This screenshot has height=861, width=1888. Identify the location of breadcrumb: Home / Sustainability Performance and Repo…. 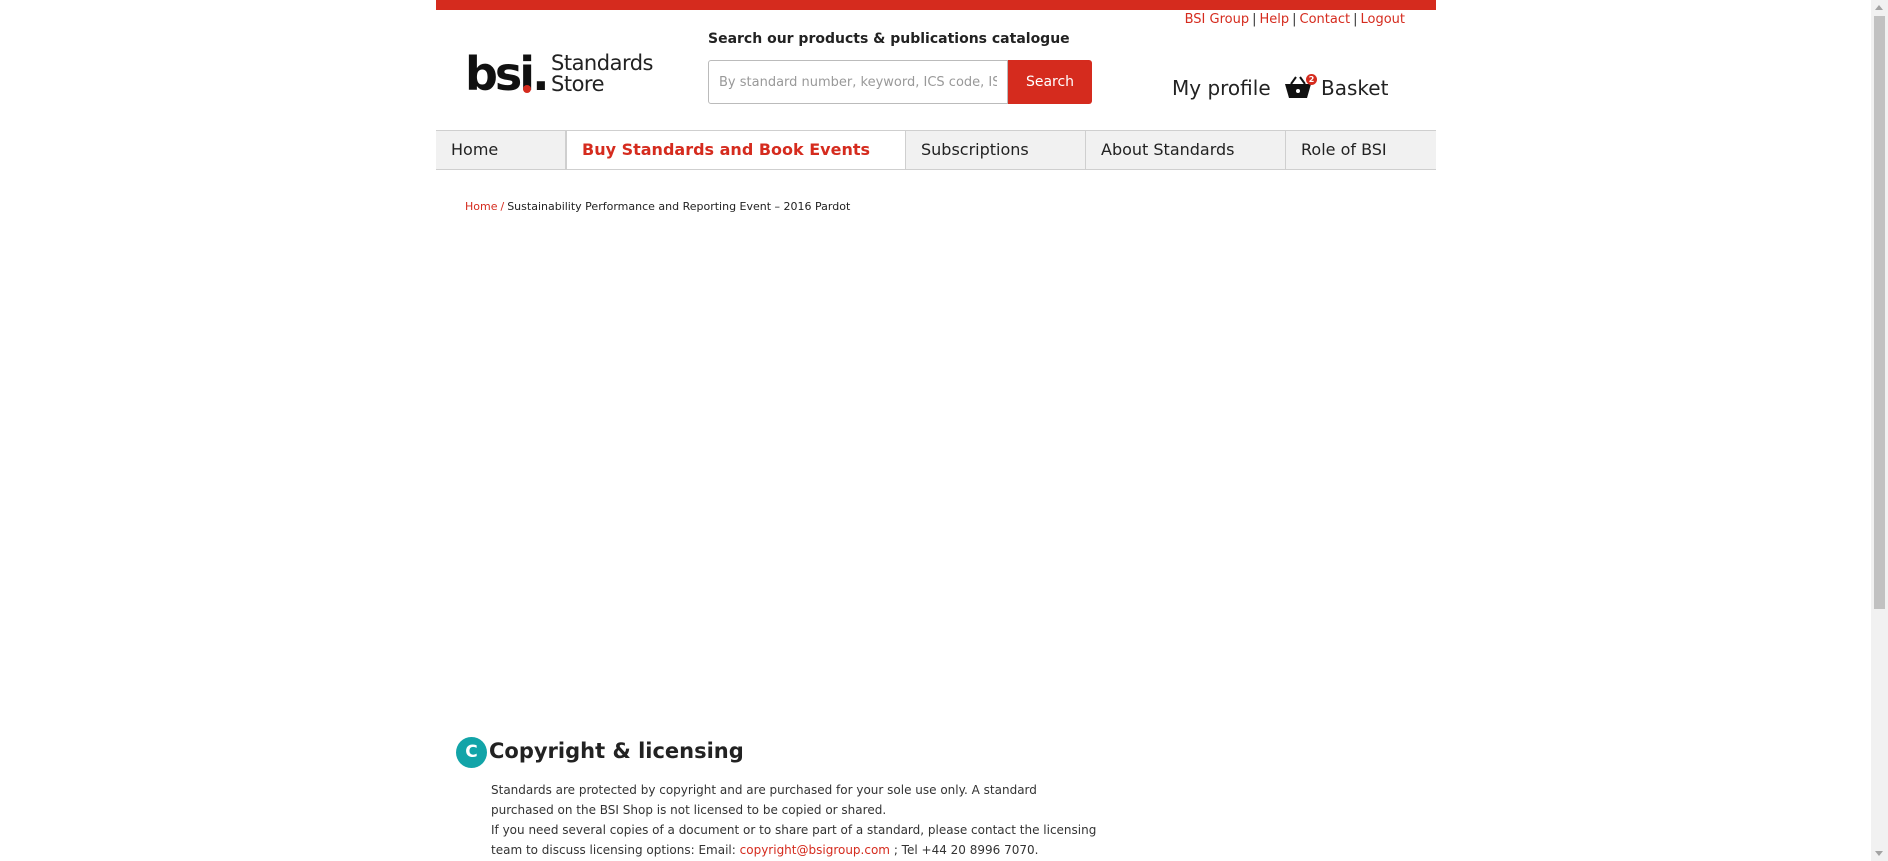
(657, 206).